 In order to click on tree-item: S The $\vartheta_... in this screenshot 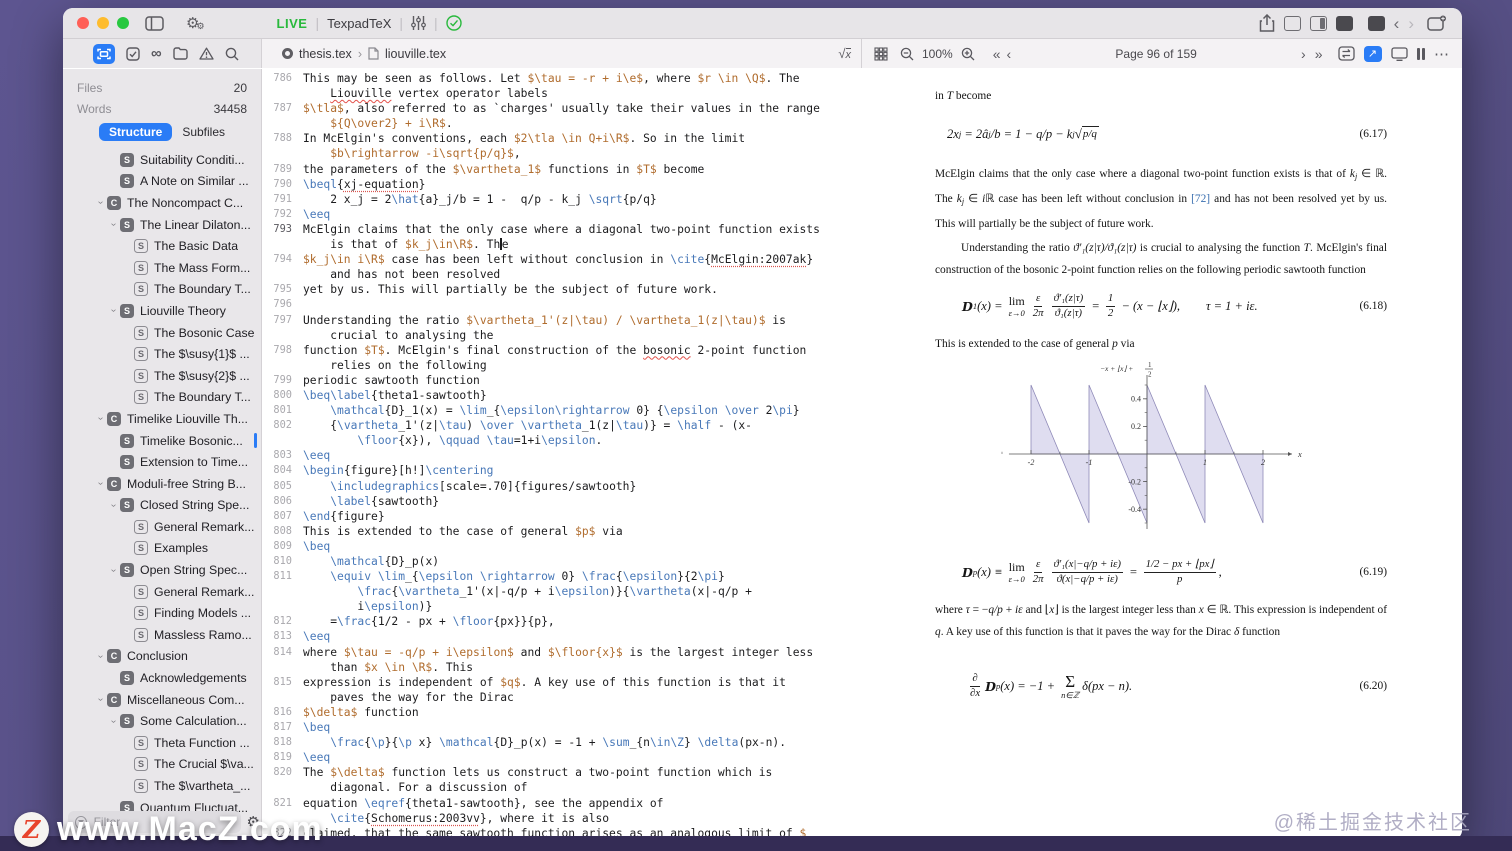, I will do `click(162, 786)`.